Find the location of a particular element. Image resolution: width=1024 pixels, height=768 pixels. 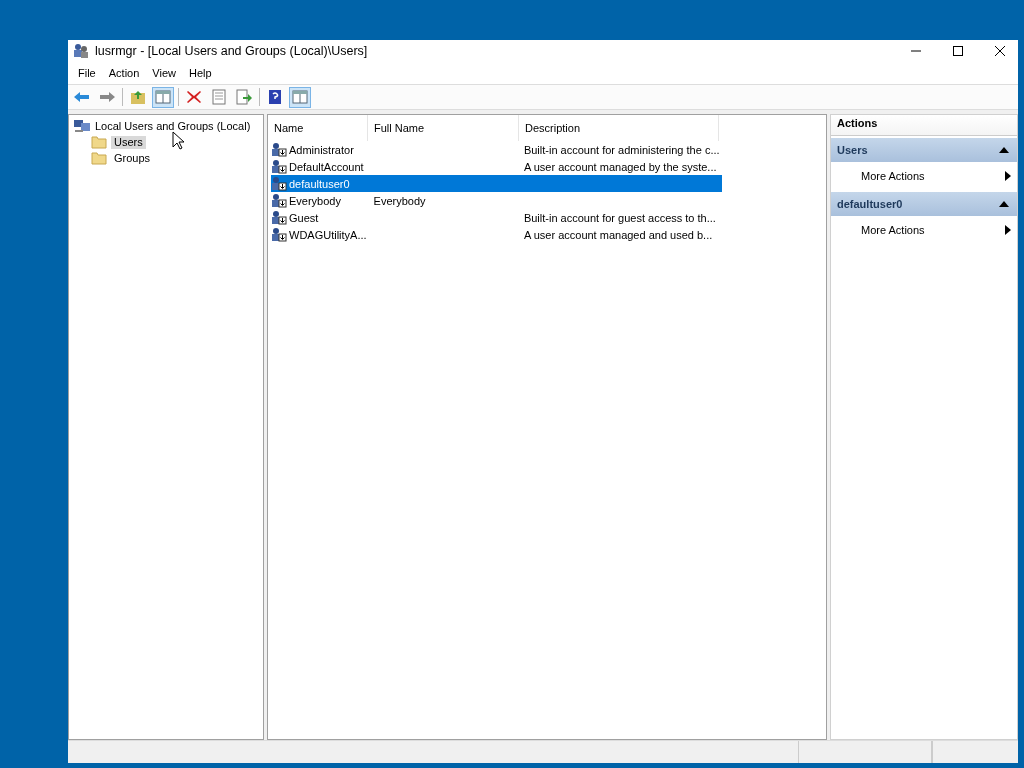

tree-item: Users is located at coordinates (166, 142).